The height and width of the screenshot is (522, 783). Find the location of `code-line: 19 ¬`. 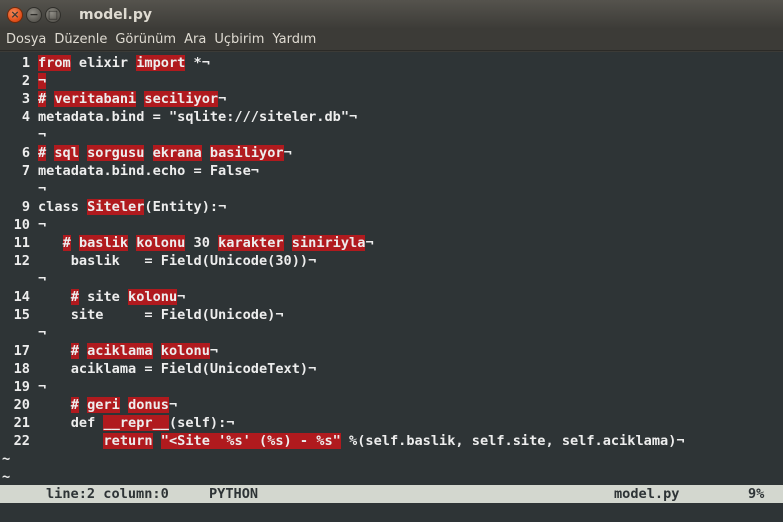

code-line: 19 ¬ is located at coordinates (23, 387).